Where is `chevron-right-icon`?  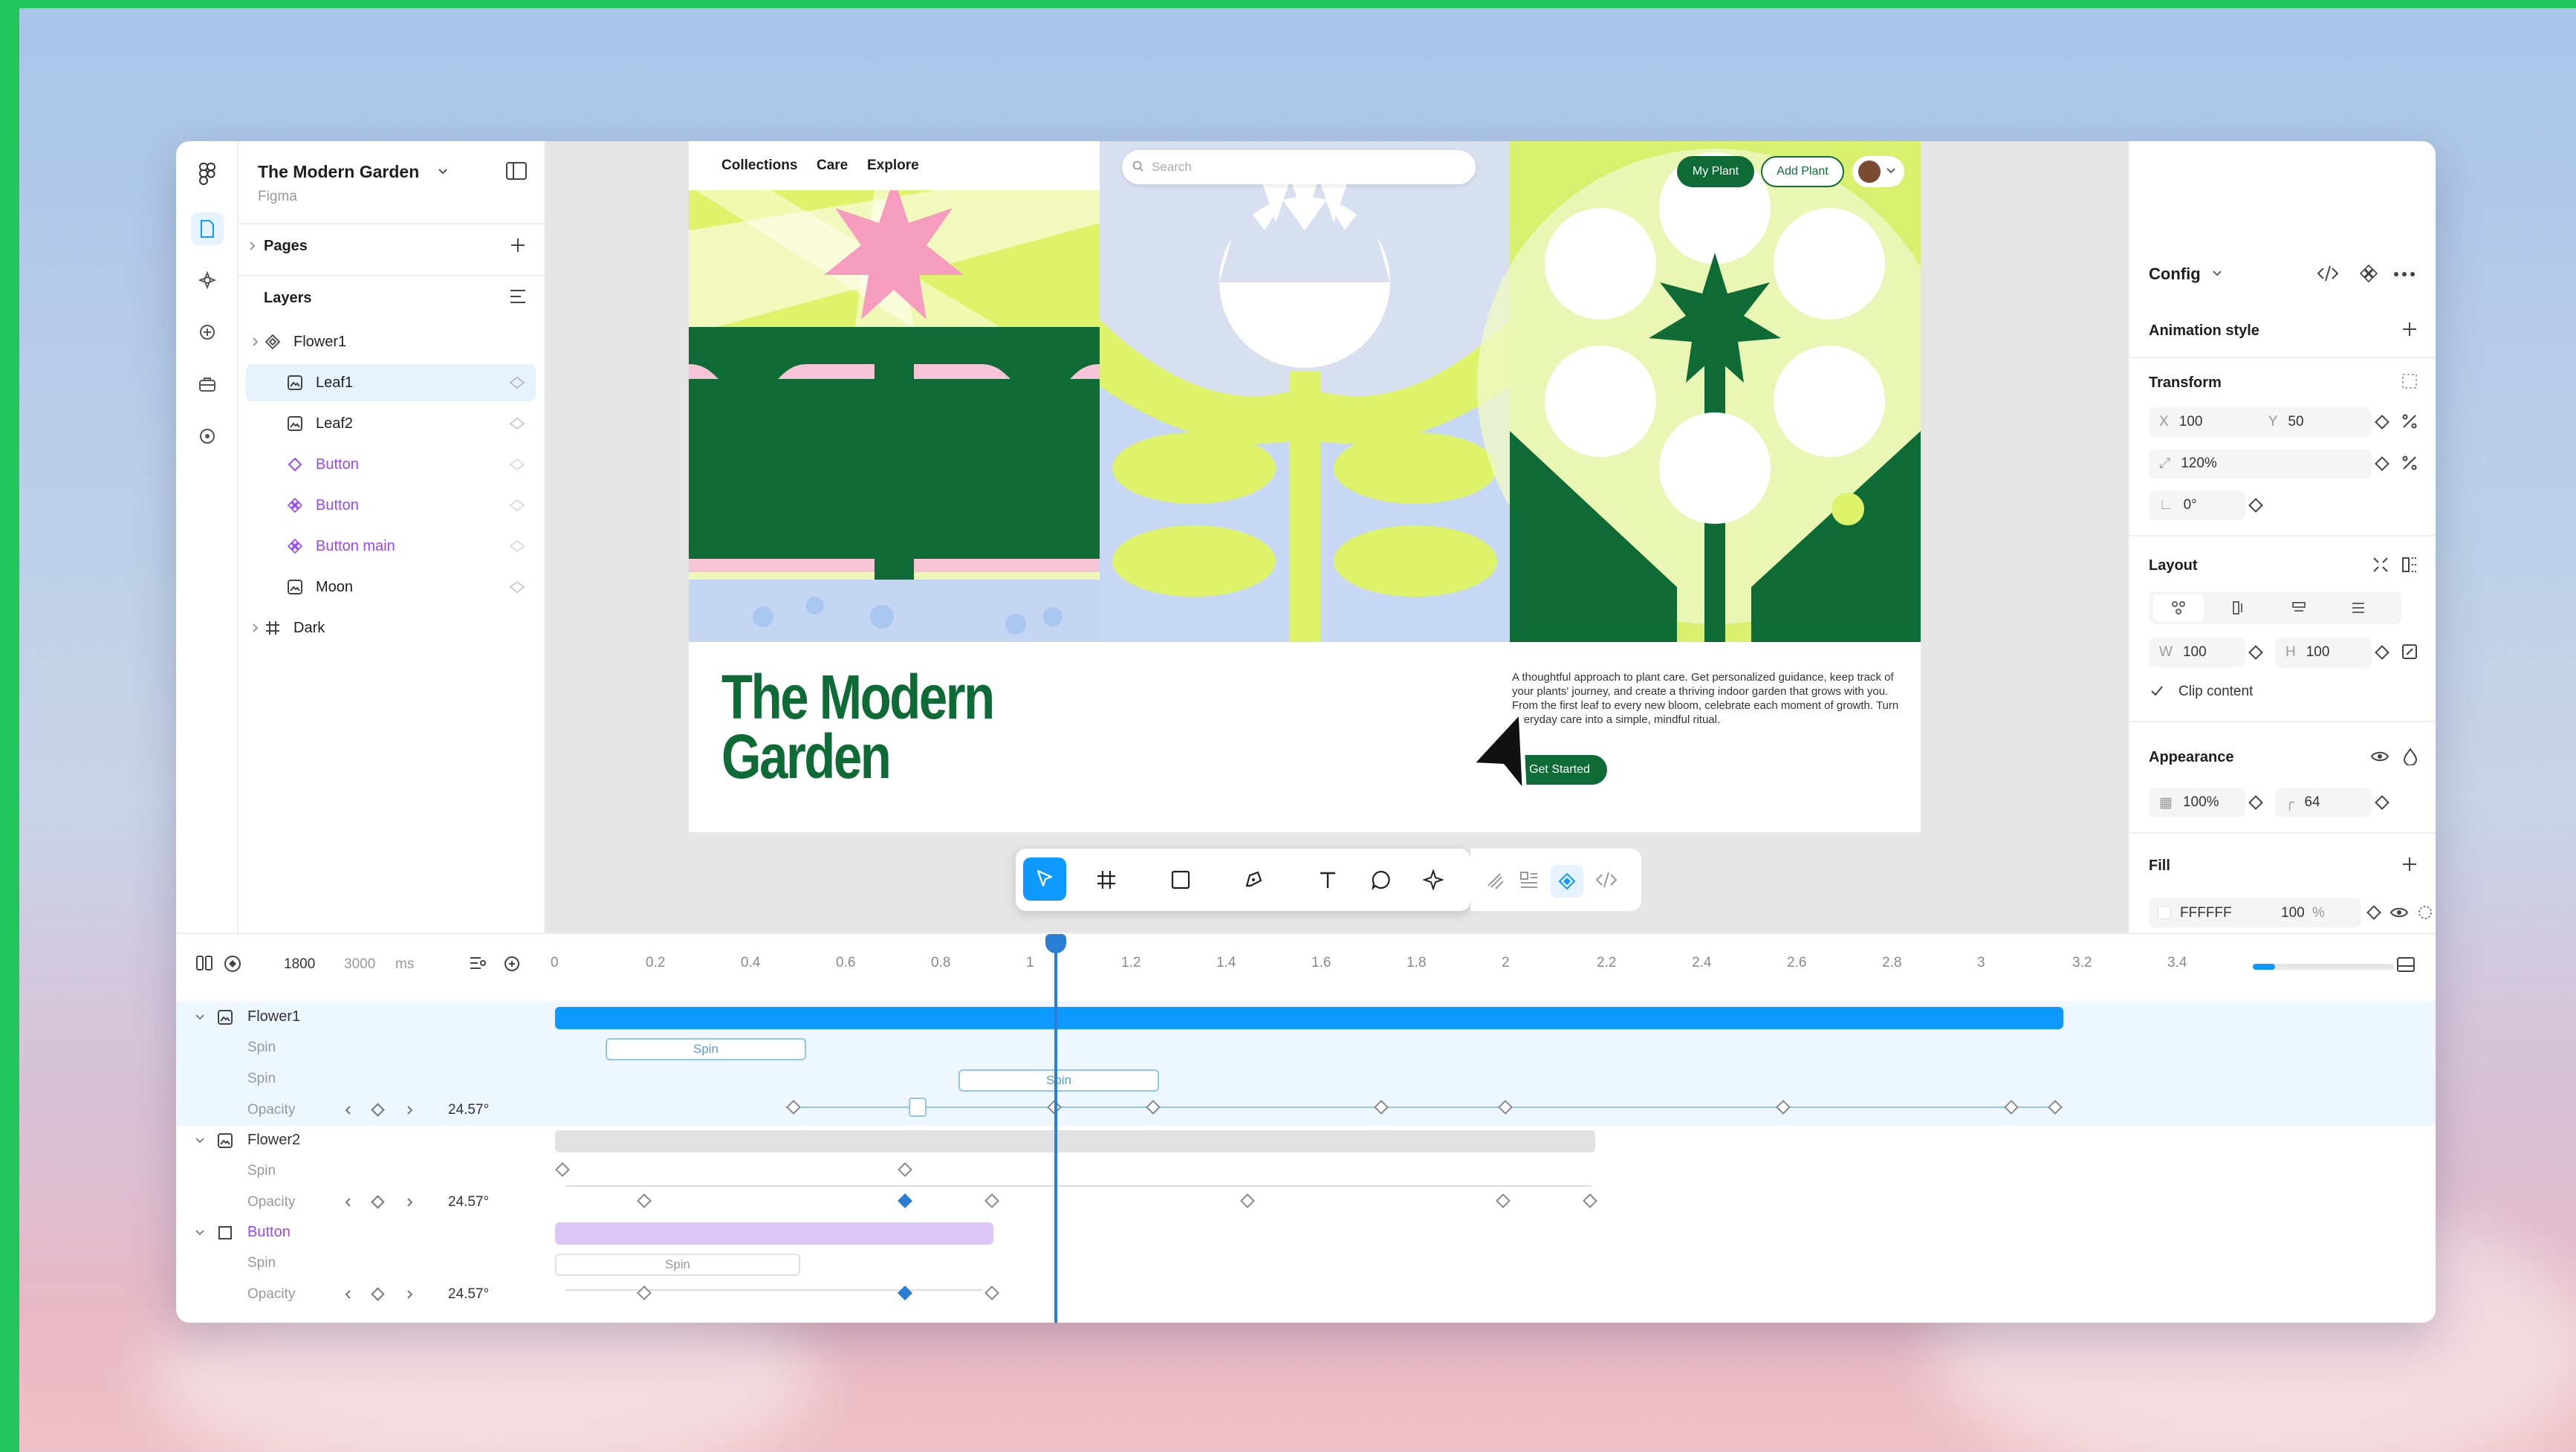
chevron-right-icon is located at coordinates (255, 342).